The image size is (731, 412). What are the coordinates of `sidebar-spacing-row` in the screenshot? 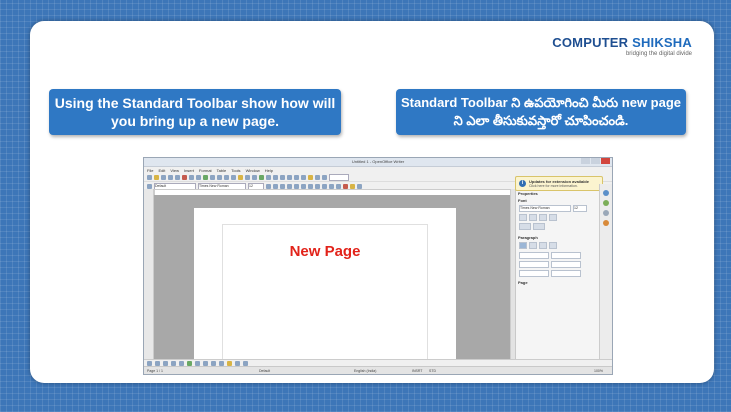 It's located at (550, 255).